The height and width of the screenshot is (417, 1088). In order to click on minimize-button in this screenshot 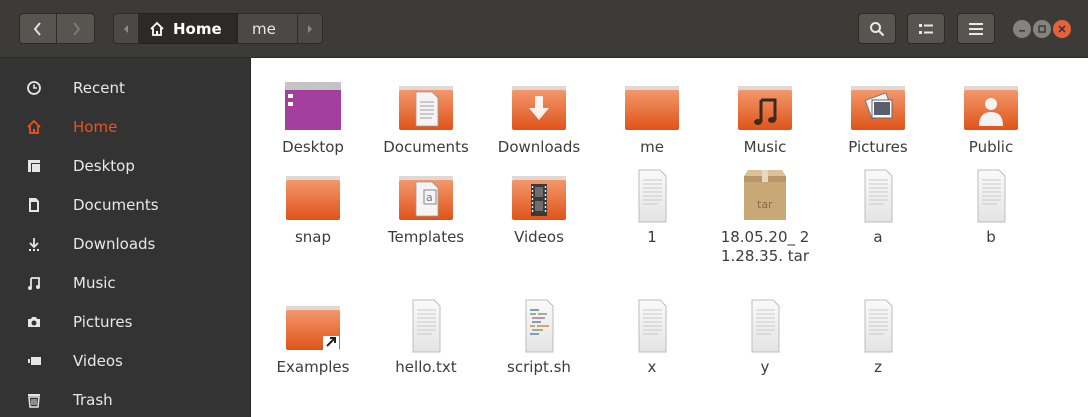, I will do `click(1022, 29)`.